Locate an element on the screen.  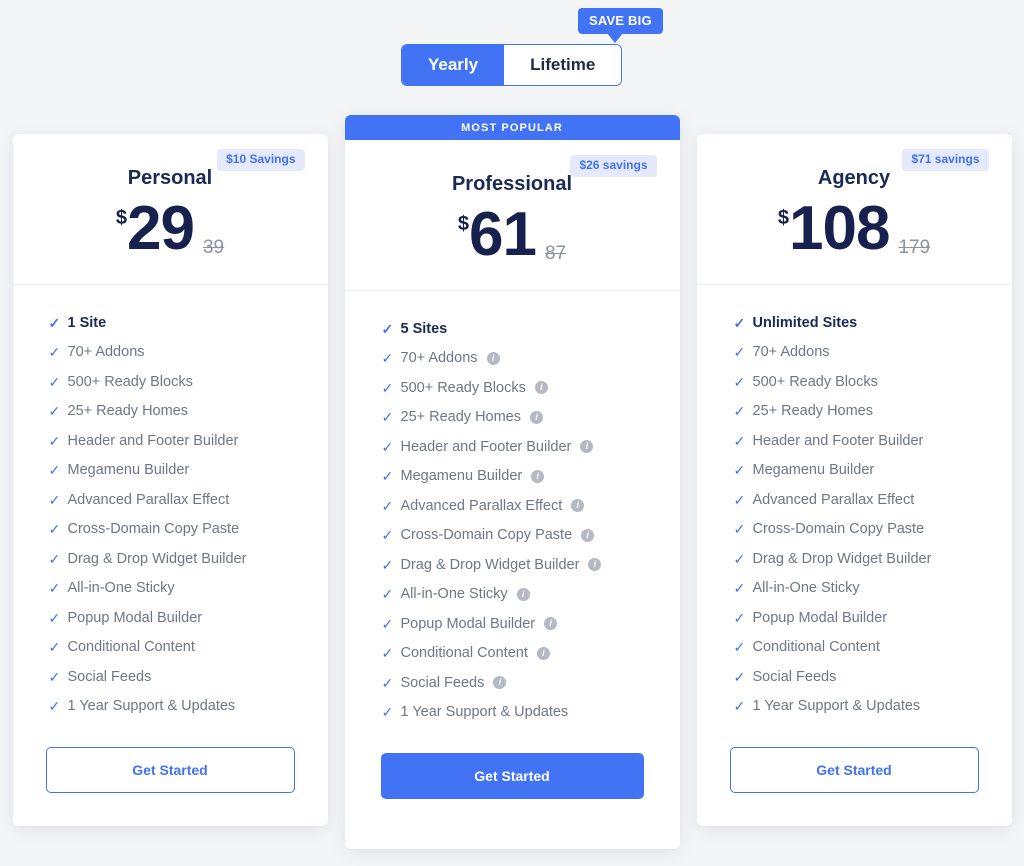
billing-period-toggle: Yearly Lifetime is located at coordinates (512, 65).